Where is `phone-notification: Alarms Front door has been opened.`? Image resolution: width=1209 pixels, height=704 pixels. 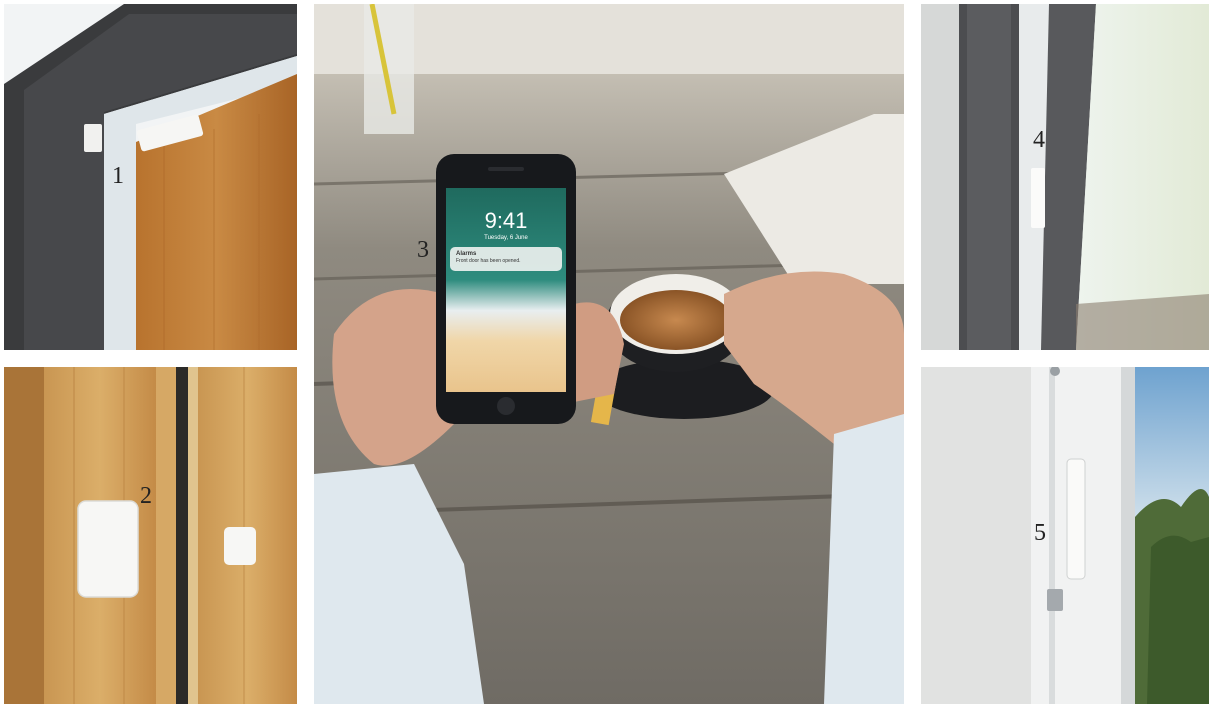 phone-notification: Alarms Front door has been opened. is located at coordinates (506, 259).